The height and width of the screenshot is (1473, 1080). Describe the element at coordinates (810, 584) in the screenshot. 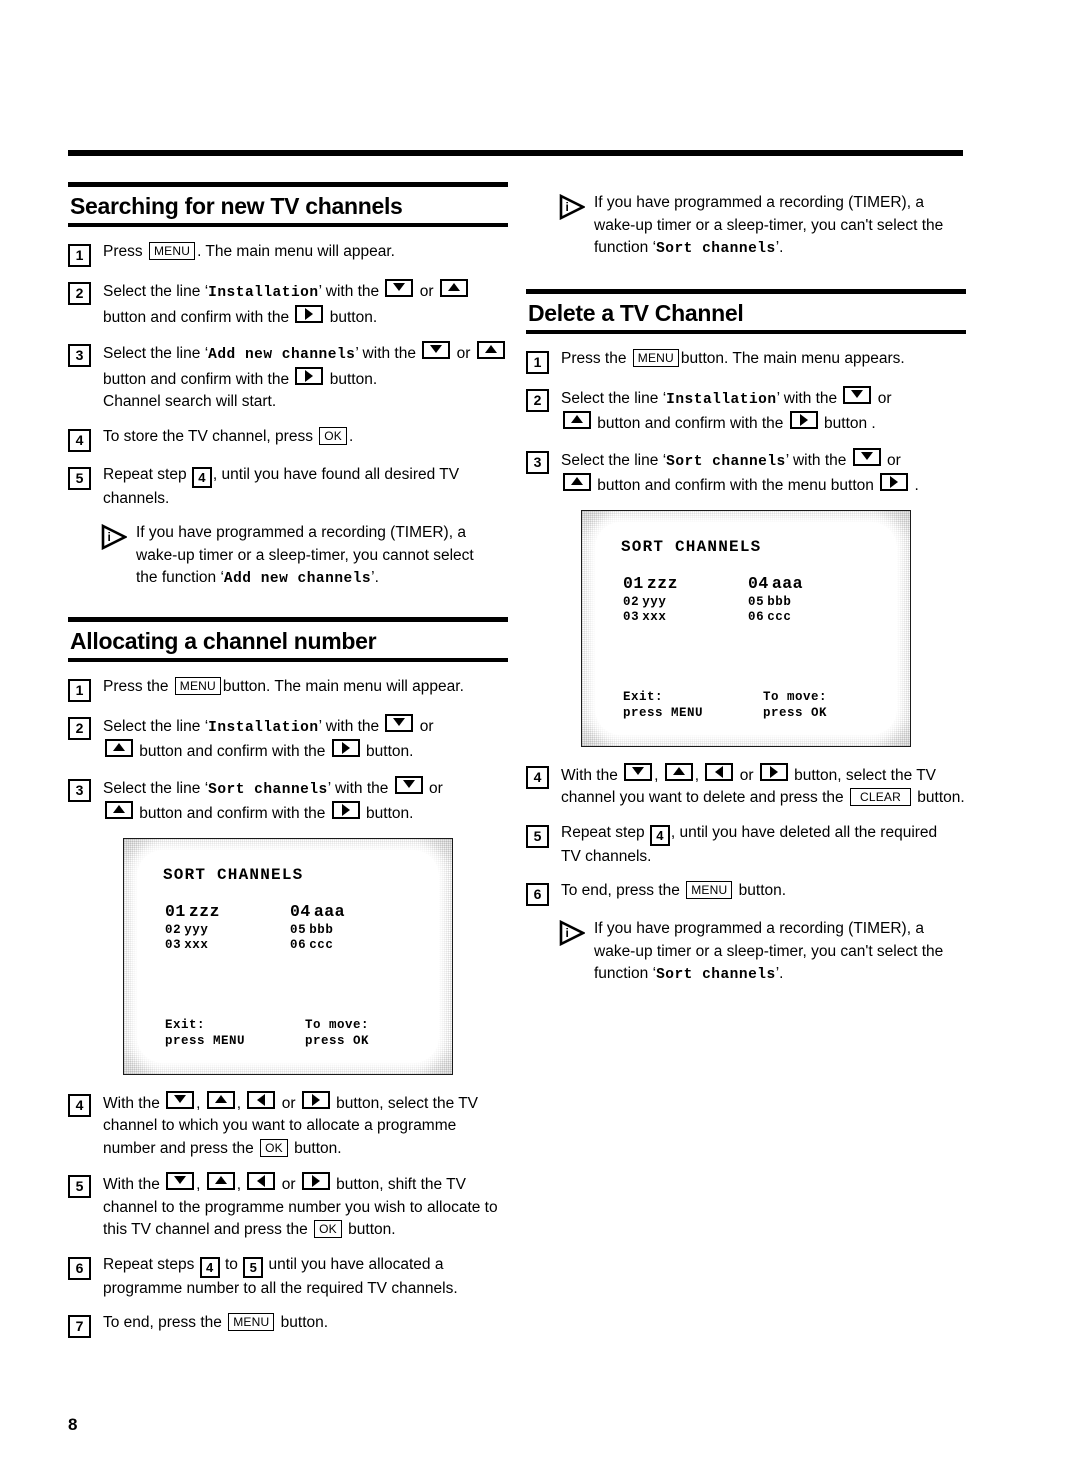

I see `tv-channel-row: 04 aaa` at that location.